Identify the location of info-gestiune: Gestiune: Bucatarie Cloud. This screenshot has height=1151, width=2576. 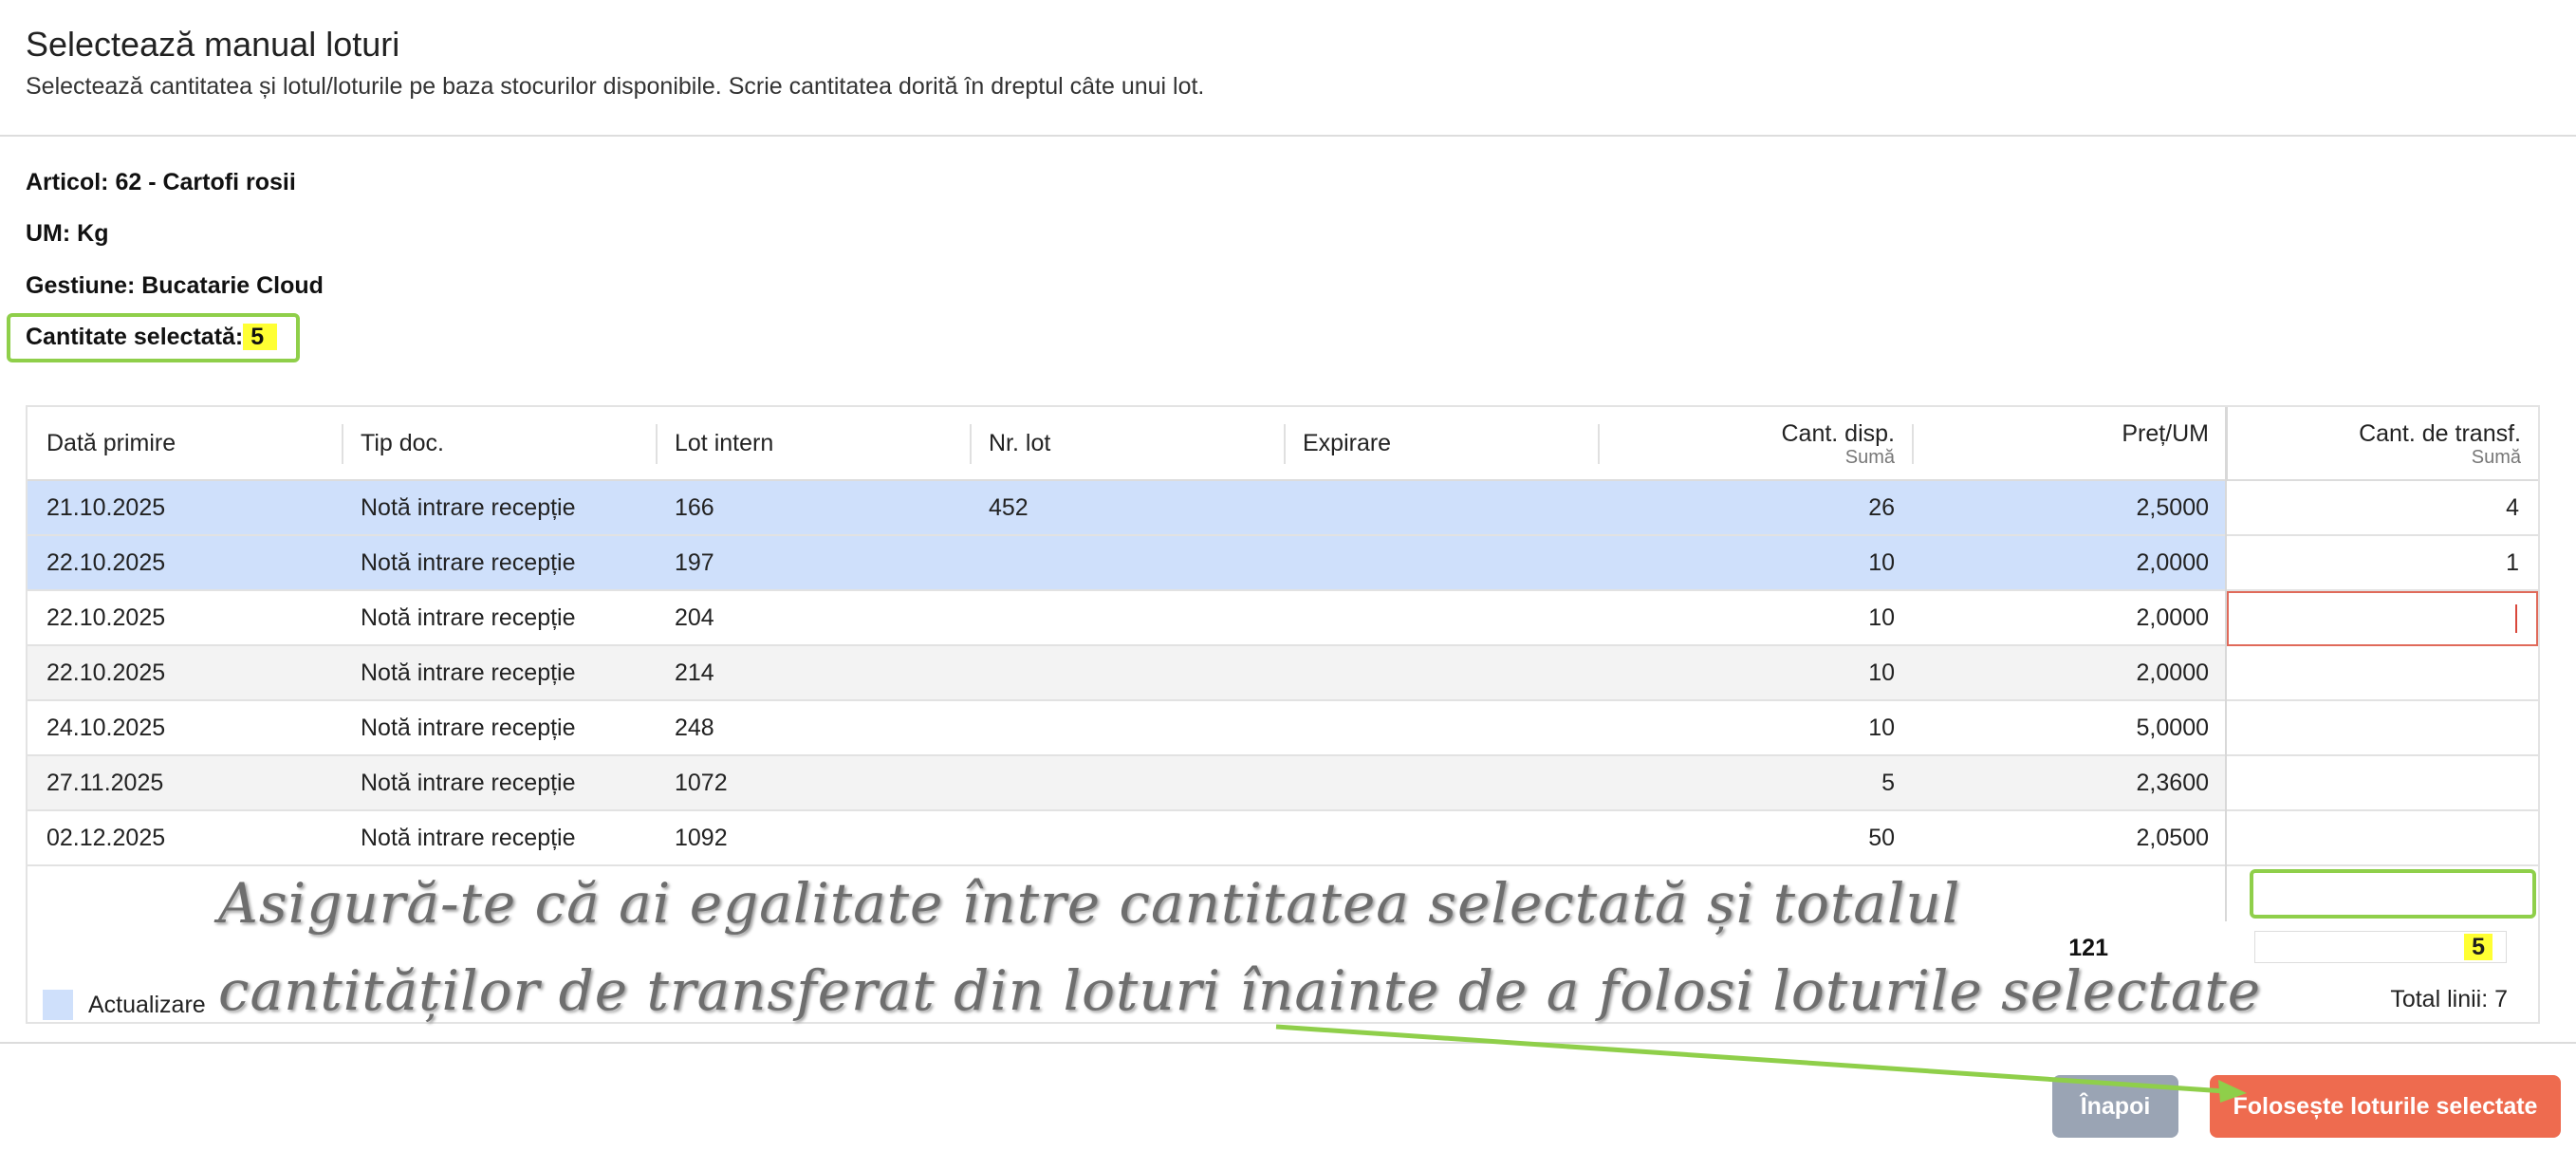
(175, 285).